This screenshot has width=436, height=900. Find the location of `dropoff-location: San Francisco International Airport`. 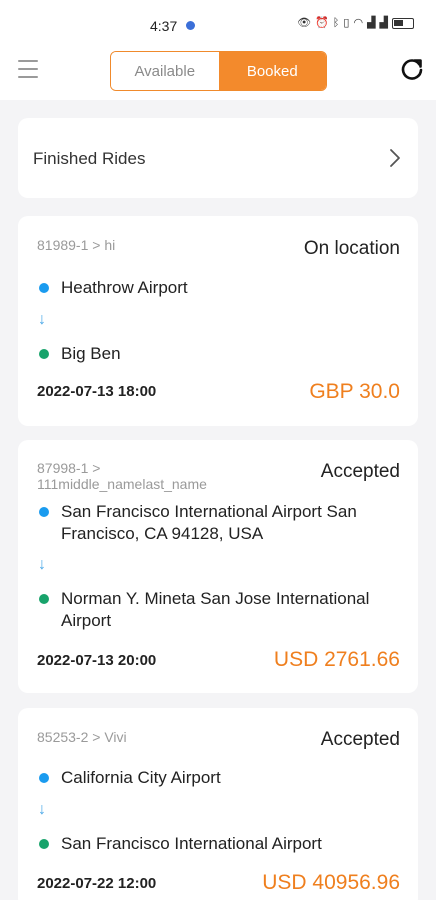

dropoff-location: San Francisco International Airport is located at coordinates (220, 844).